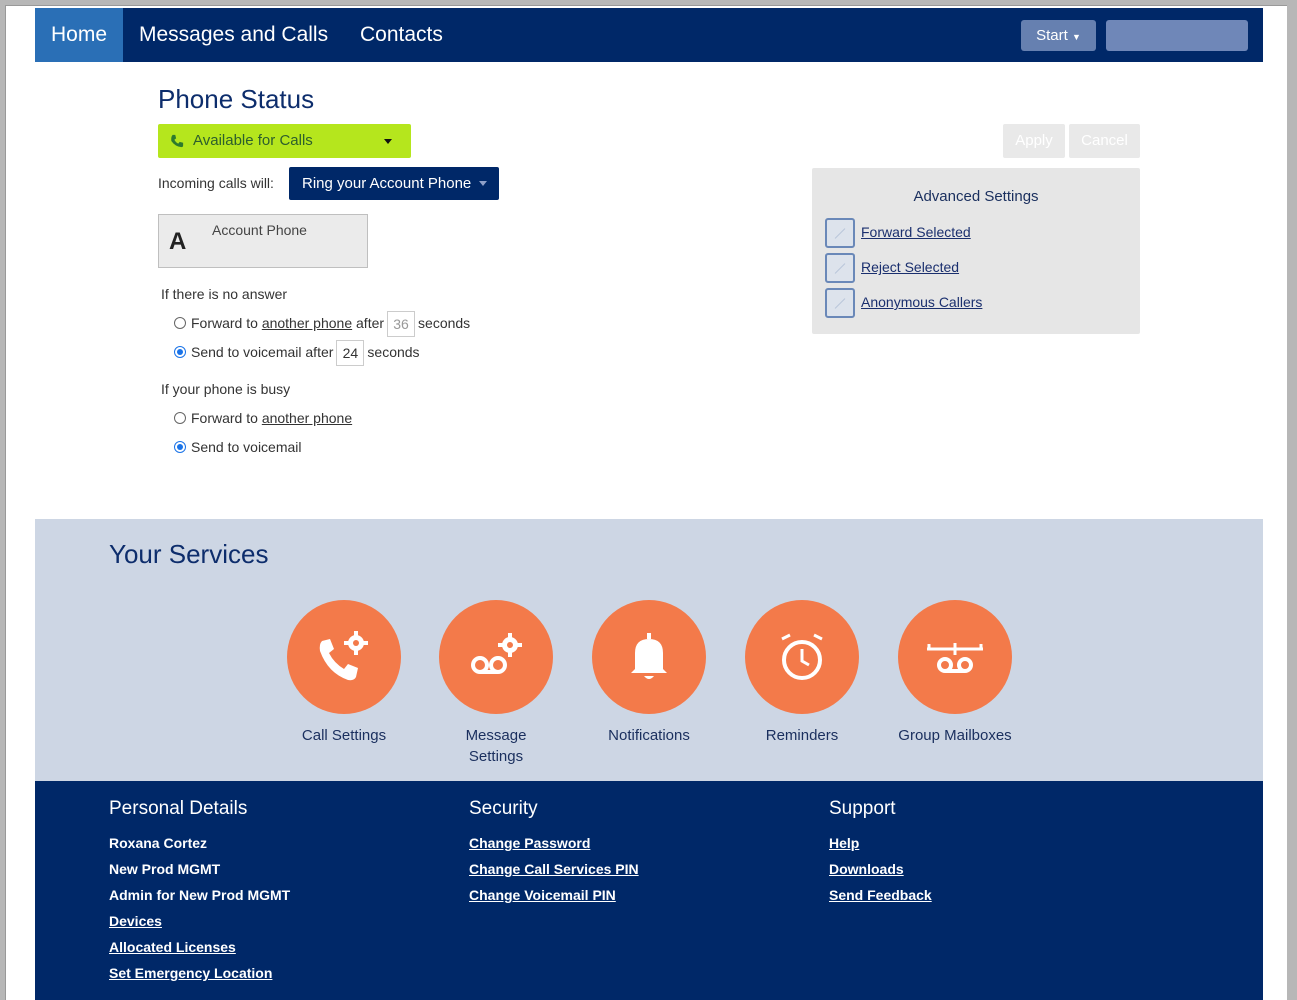 Image resolution: width=1297 pixels, height=1000 pixels. What do you see at coordinates (1076, 37) in the screenshot?
I see `caret-down-icon: ▼` at bounding box center [1076, 37].